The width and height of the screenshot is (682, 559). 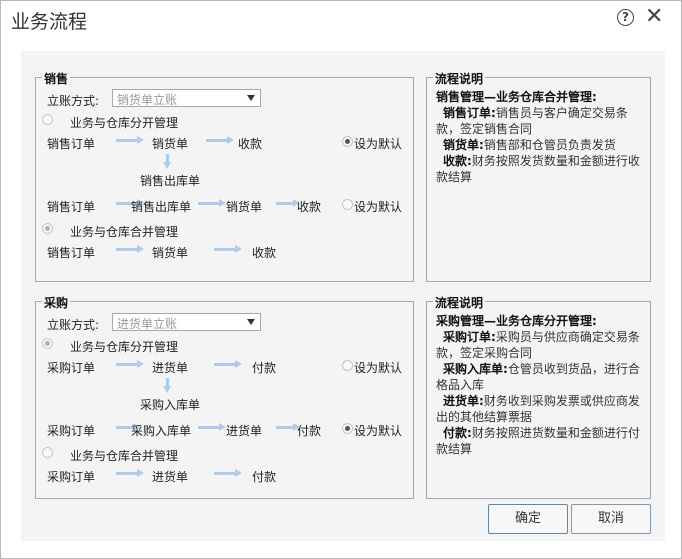 What do you see at coordinates (459, 78) in the screenshot?
I see `sales-description-title: 流程说明` at bounding box center [459, 78].